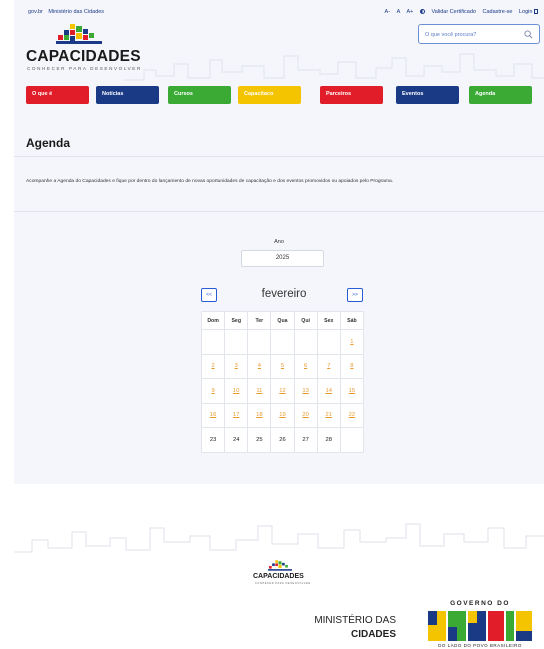 Image resolution: width=544 pixels, height=649 pixels. Describe the element at coordinates (199, 95) in the screenshot. I see `nav-cursos: Cursos` at that location.